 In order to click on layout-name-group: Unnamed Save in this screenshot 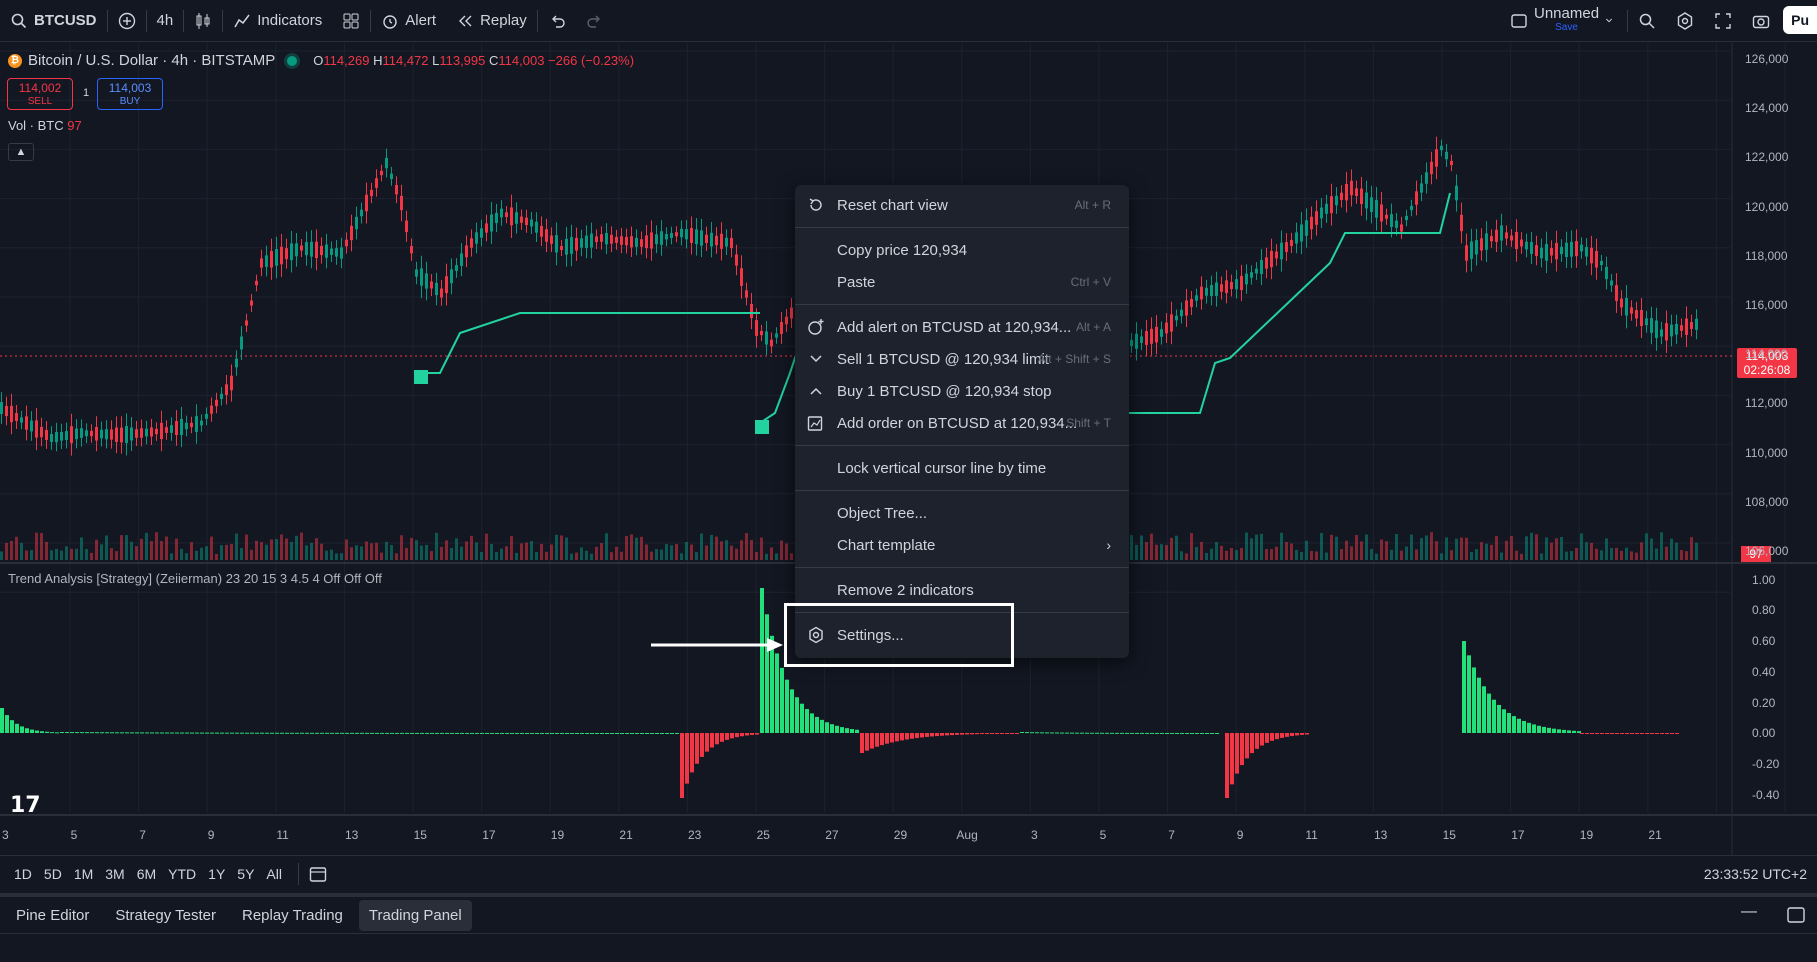, I will do `click(1566, 20)`.